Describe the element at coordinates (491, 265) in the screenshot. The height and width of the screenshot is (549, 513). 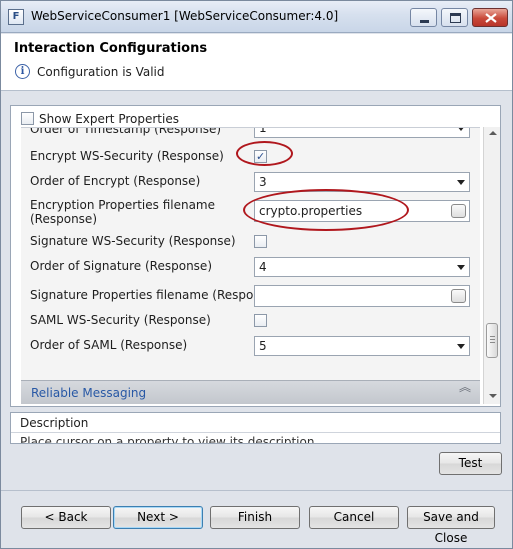
I see `vertical-scrollbar` at that location.